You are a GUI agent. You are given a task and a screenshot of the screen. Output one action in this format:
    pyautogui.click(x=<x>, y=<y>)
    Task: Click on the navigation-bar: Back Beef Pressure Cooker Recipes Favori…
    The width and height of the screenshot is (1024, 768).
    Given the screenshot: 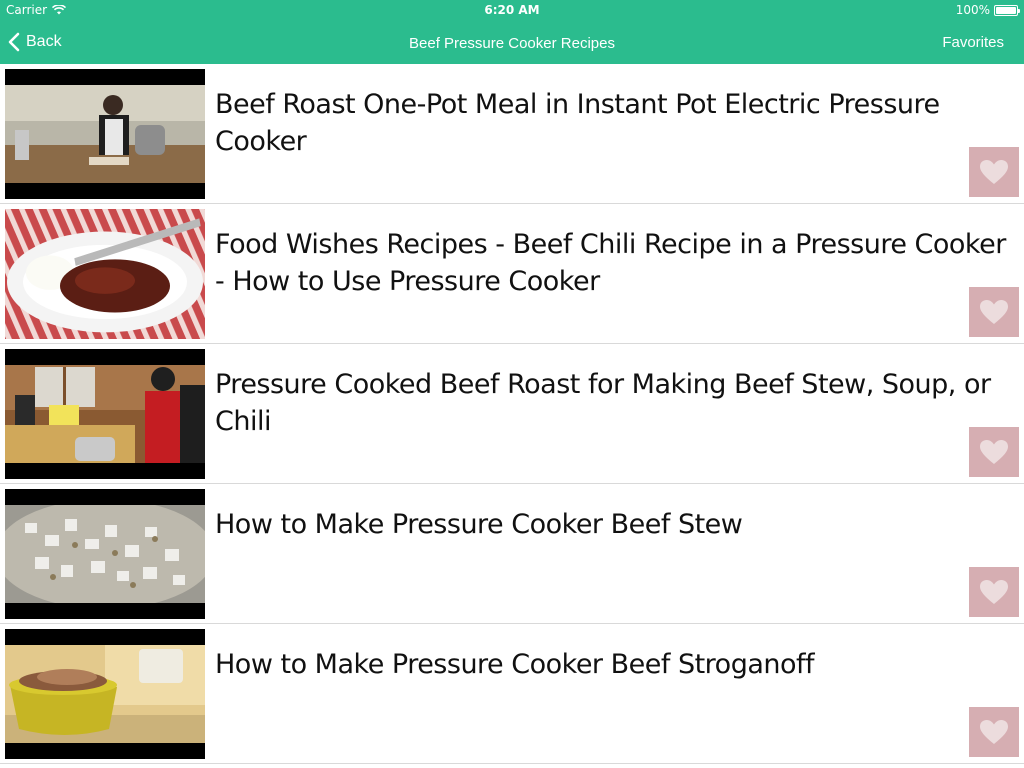 What is the action you would take?
    pyautogui.click(x=512, y=42)
    